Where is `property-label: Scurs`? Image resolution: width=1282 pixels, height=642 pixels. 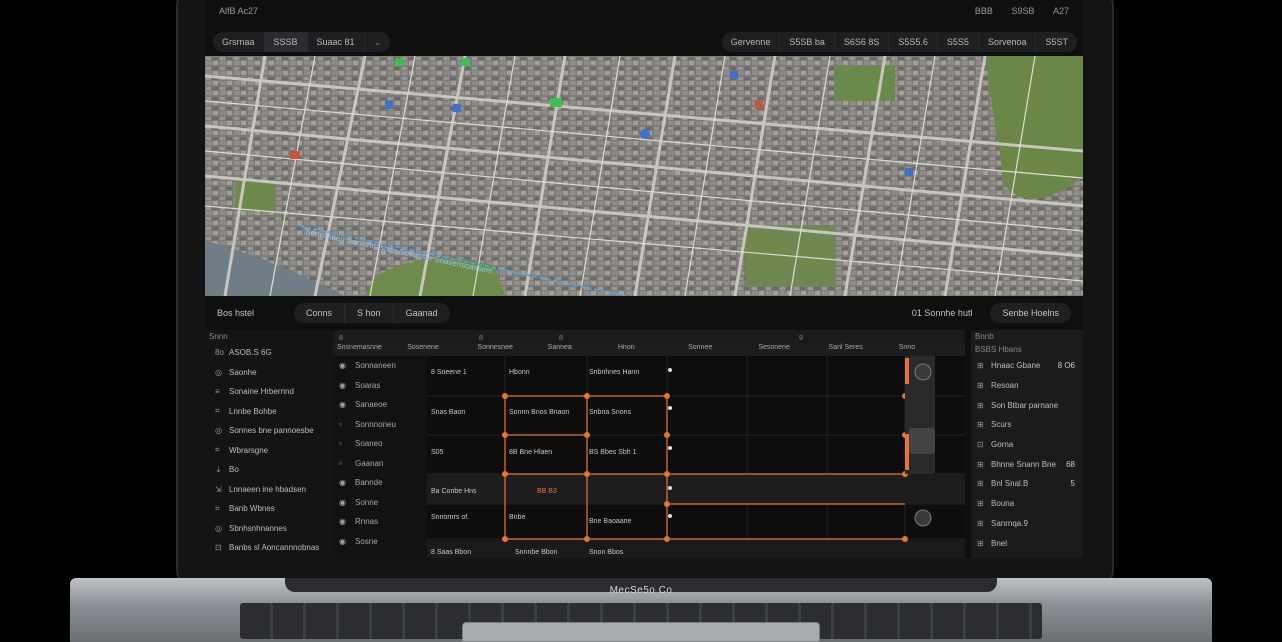
property-label: Scurs is located at coordinates (1001, 425).